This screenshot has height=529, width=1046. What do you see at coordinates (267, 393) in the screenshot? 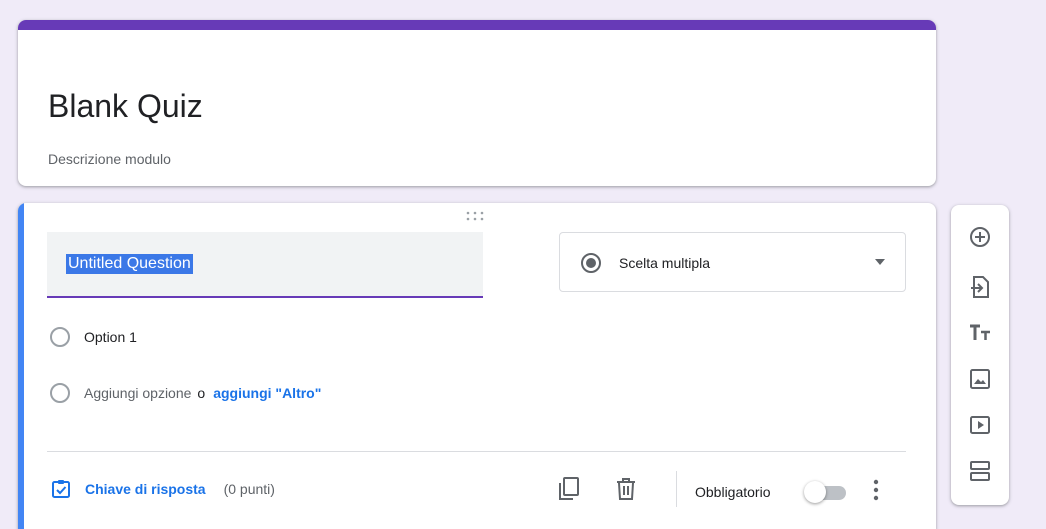
I see `add-other-button: aggiungi "Altro"` at bounding box center [267, 393].